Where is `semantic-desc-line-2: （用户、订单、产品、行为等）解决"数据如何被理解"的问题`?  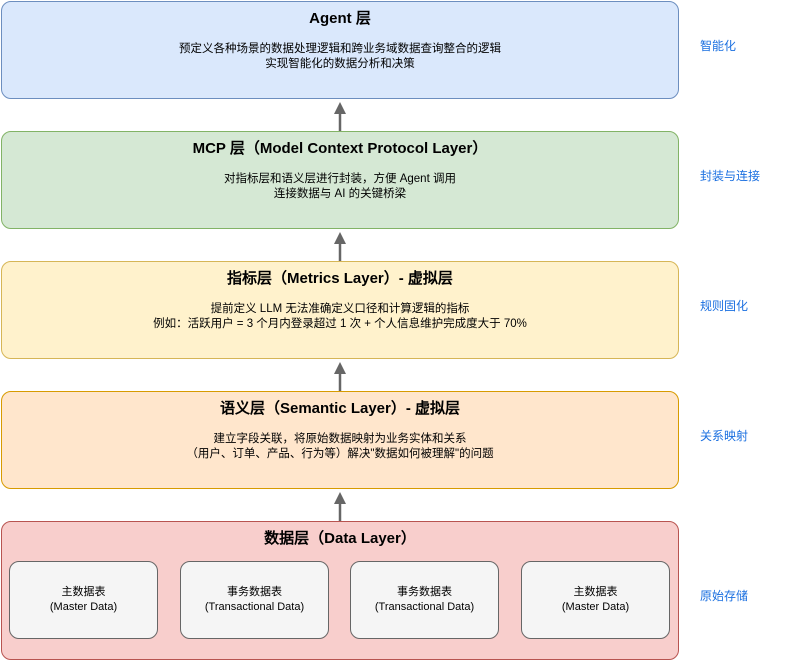
semantic-desc-line-2: （用户、订单、产品、行为等）解决"数据如何被理解"的问题 is located at coordinates (340, 454).